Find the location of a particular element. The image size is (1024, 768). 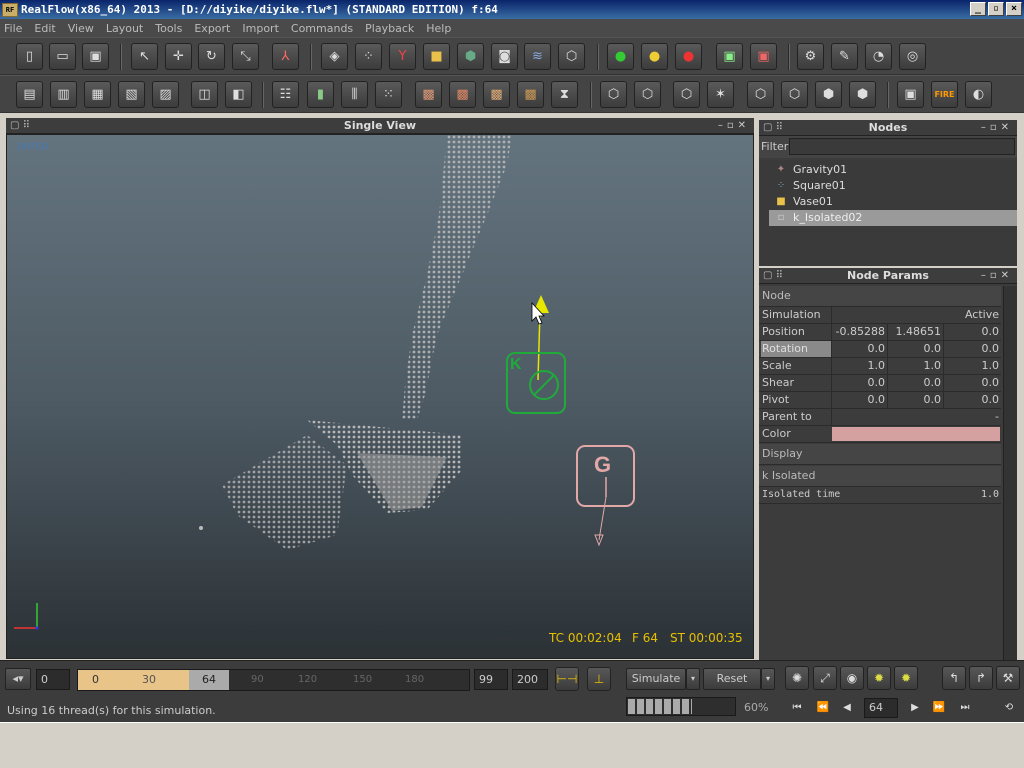

settings-a-icon: ✹ is located at coordinates (879, 678).